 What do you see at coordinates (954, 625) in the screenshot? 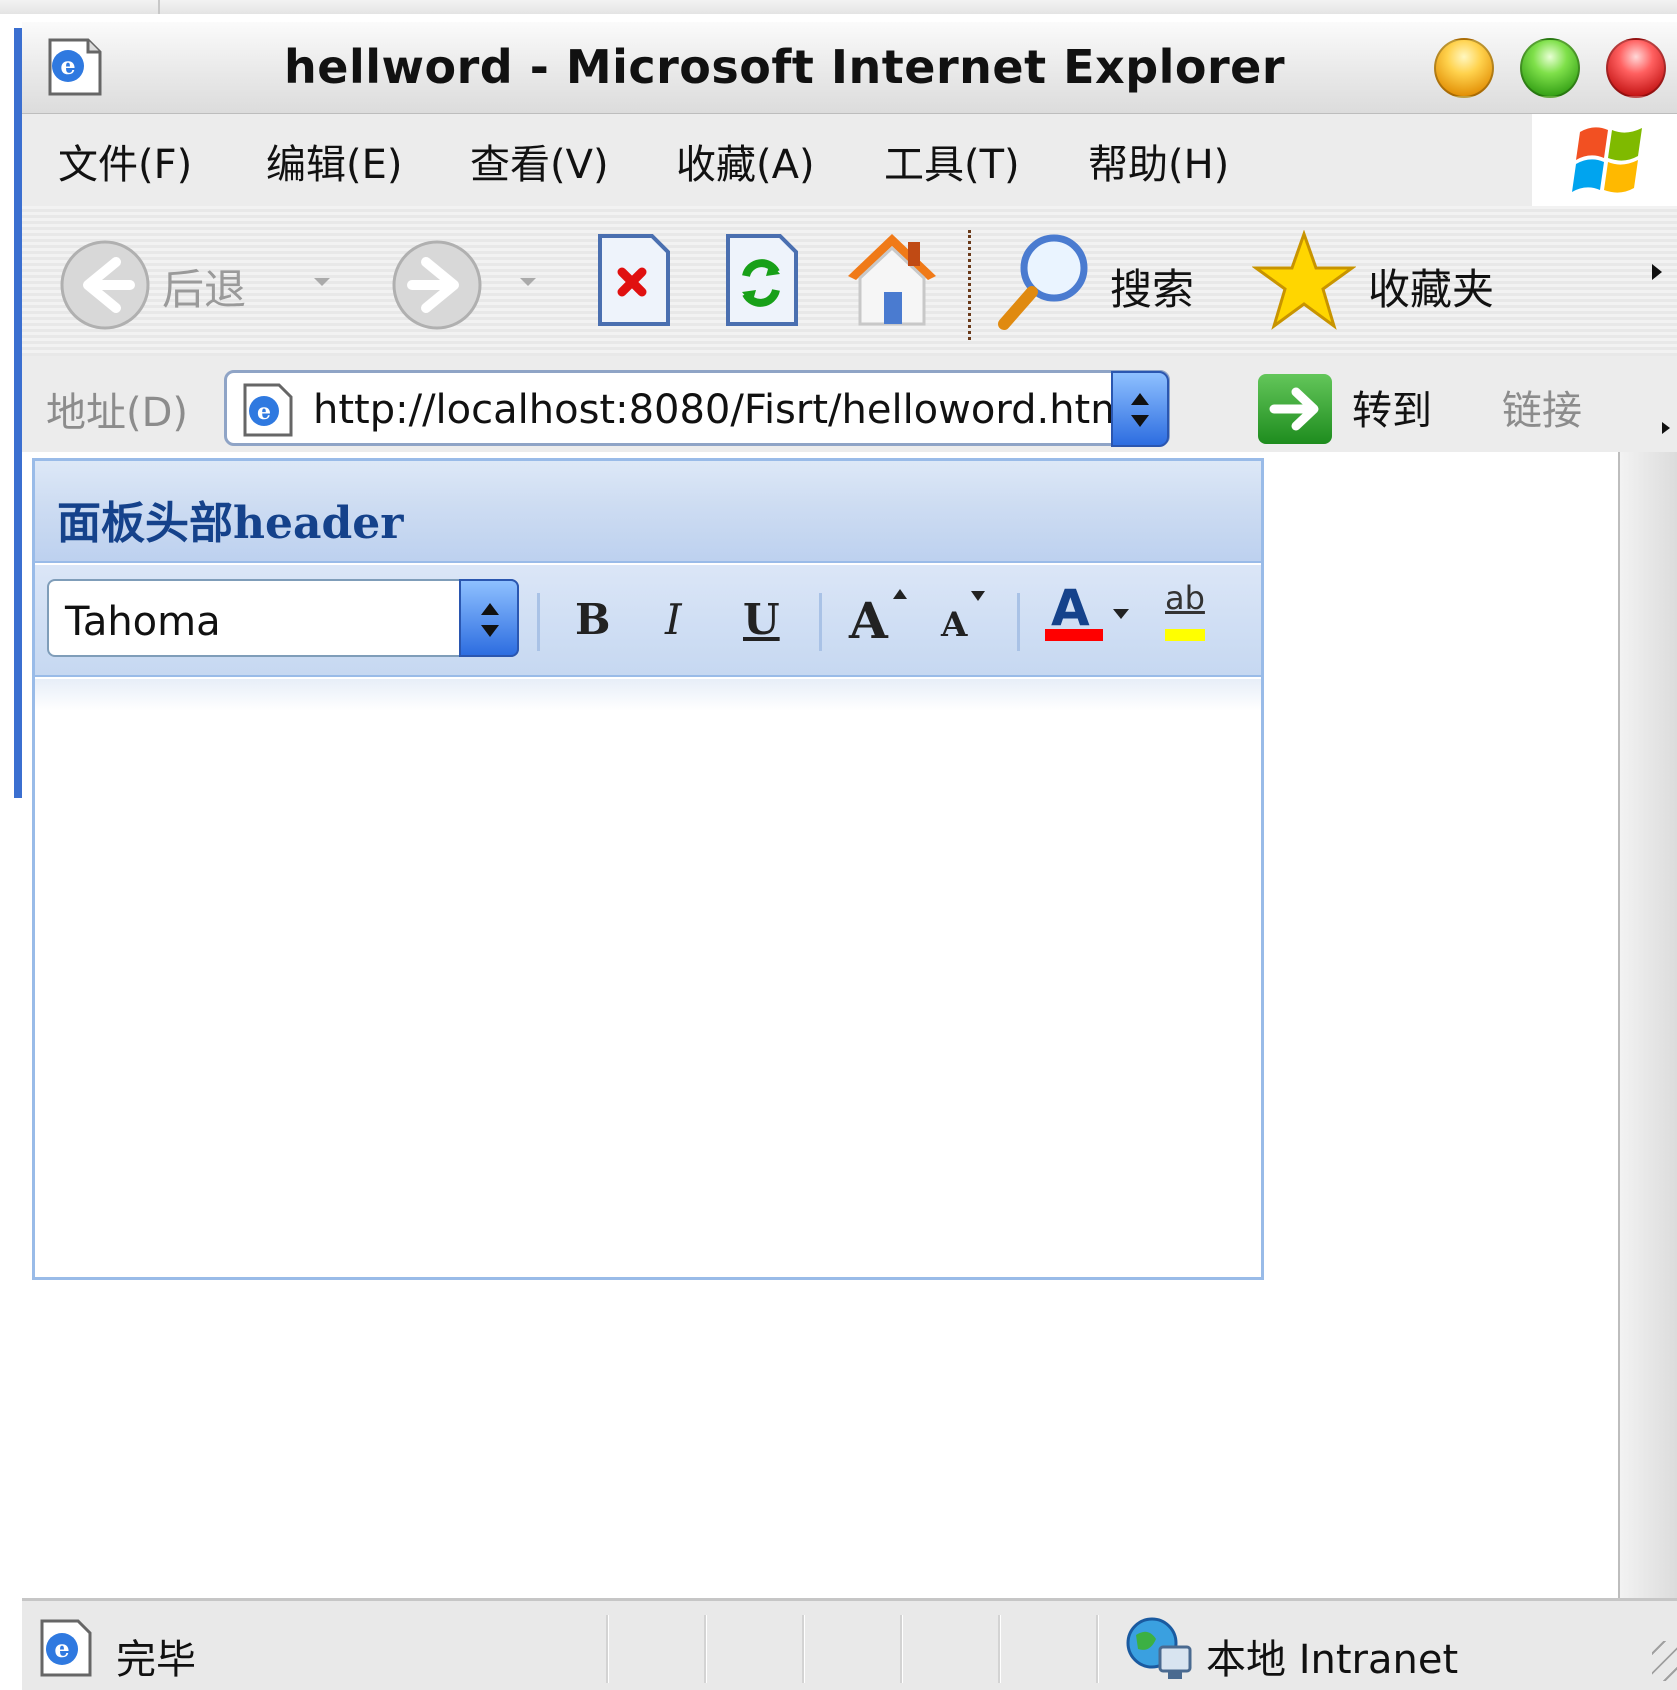
I see `decrease-font-button: A` at bounding box center [954, 625].